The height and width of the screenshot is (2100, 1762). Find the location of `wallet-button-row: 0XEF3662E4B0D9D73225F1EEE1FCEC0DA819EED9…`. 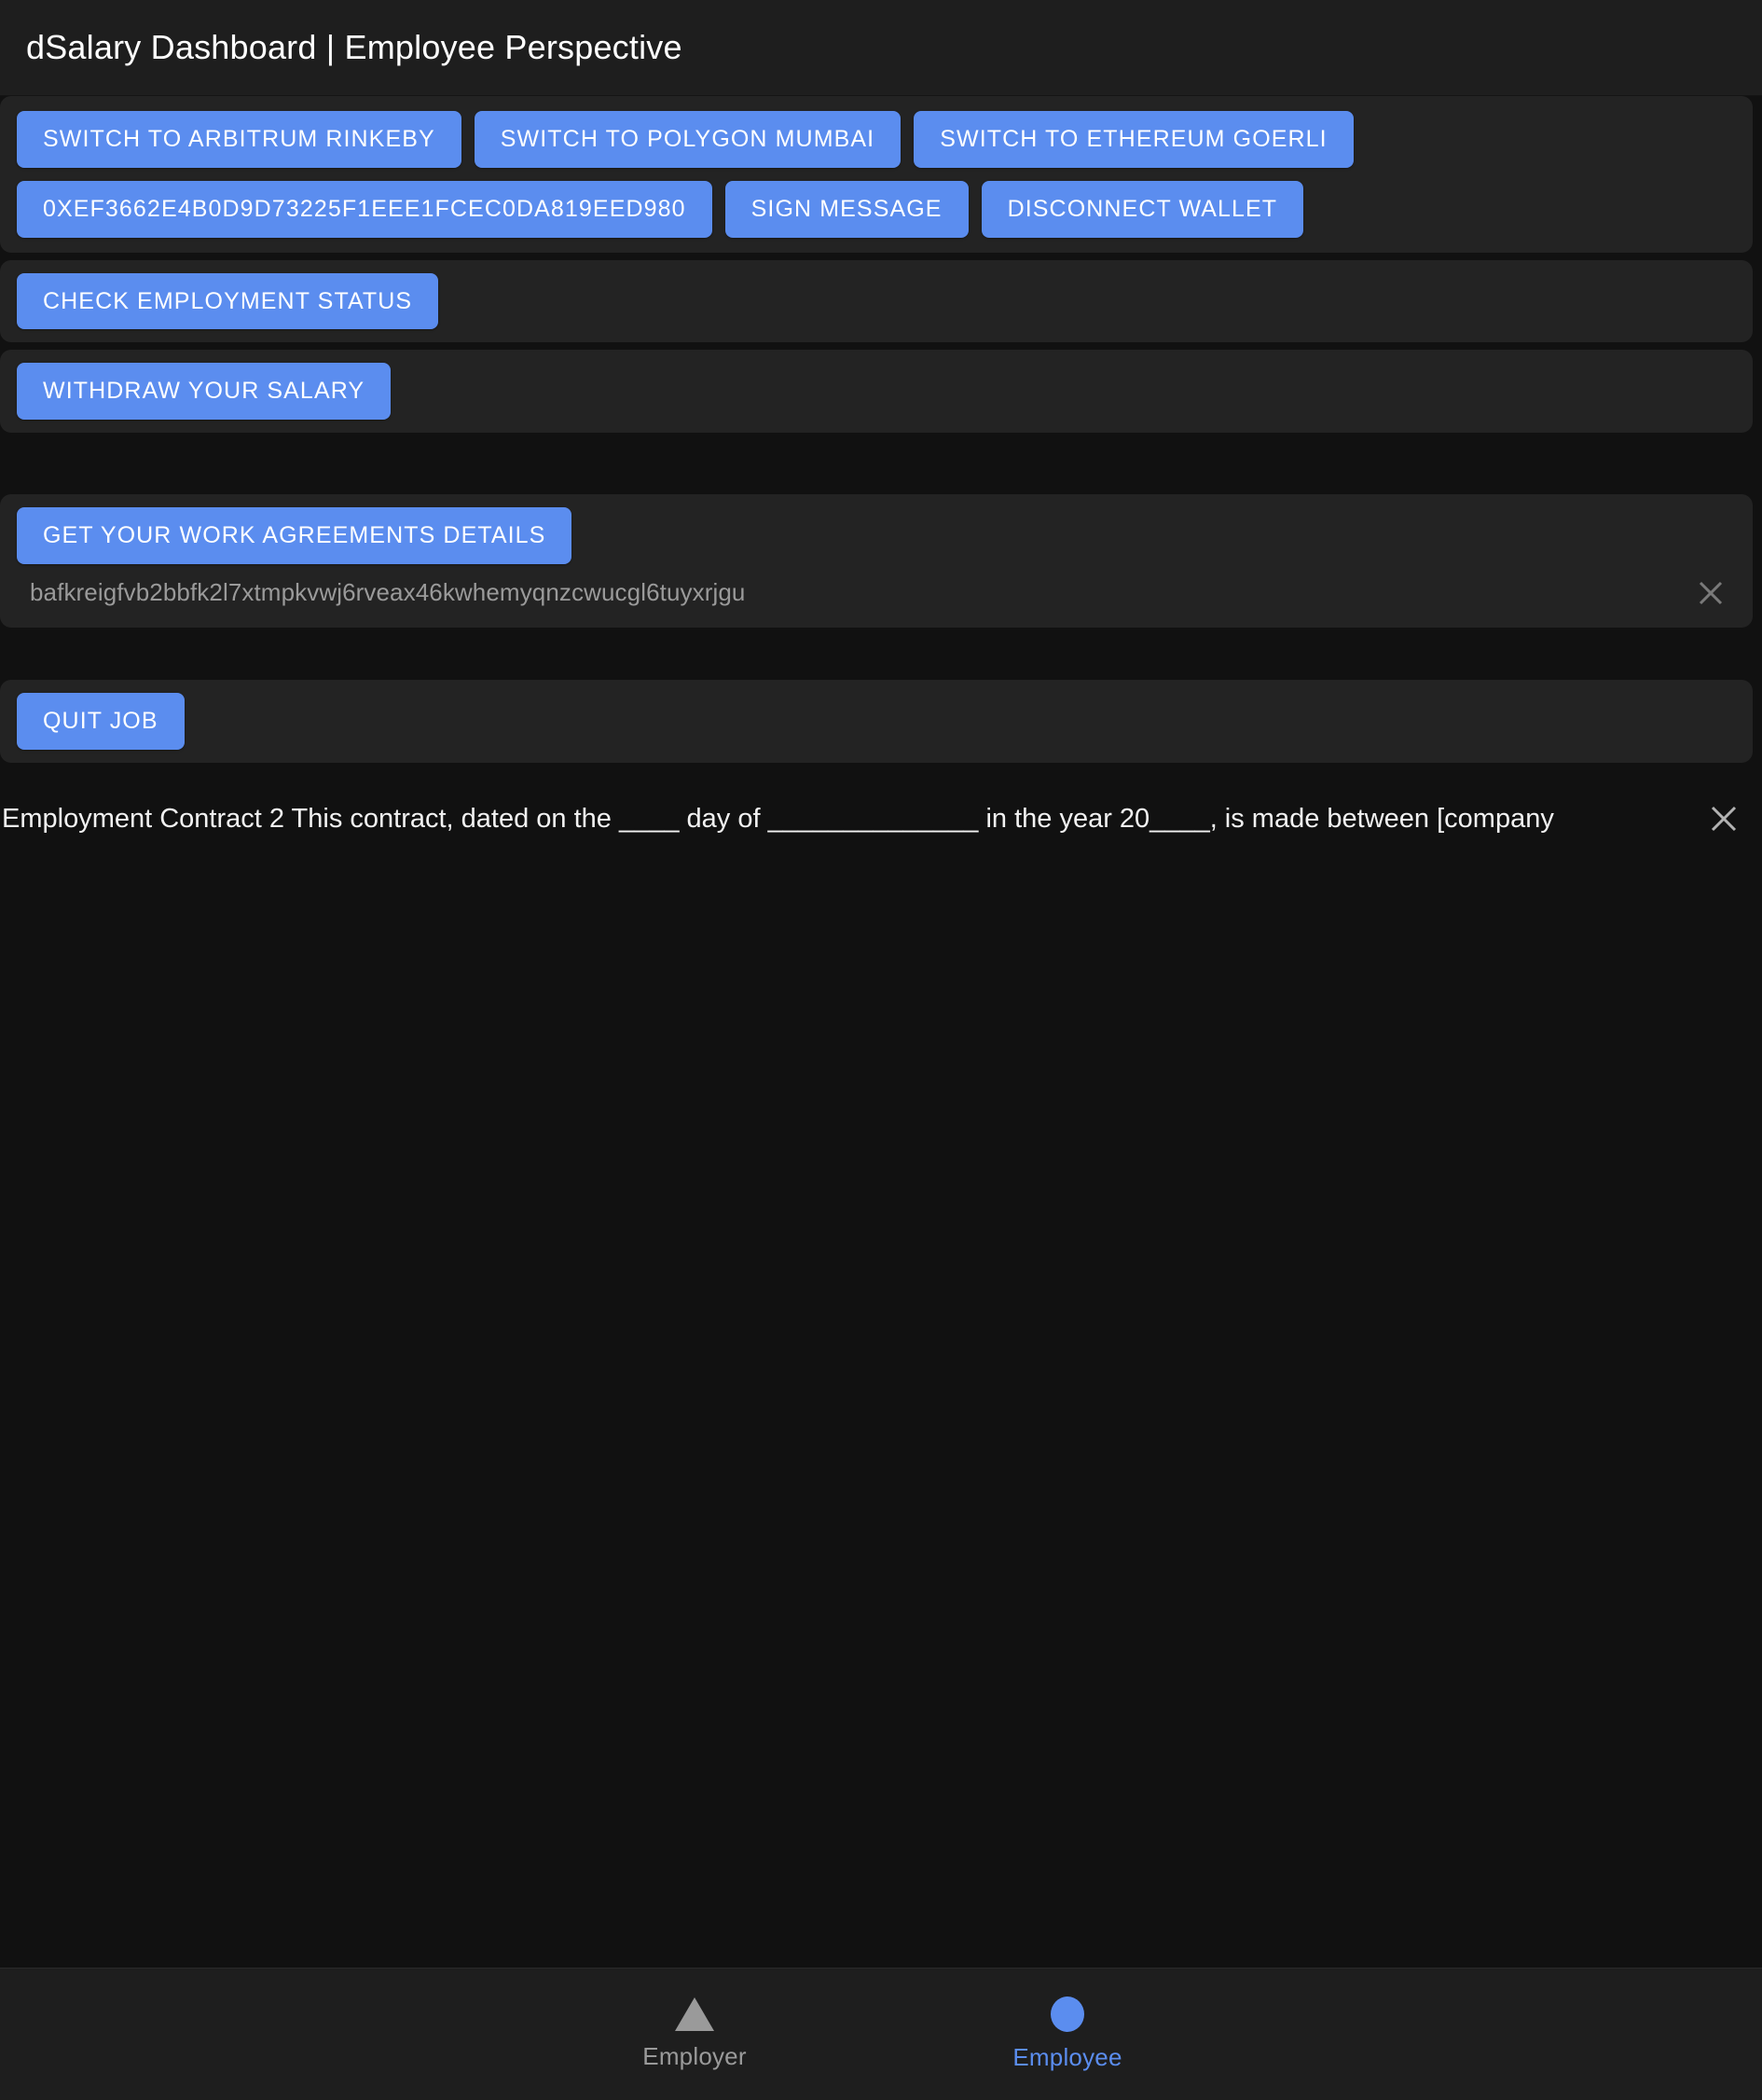

wallet-button-row: 0XEF3662E4B0D9D73225F1EEE1FCEC0DA819EED9… is located at coordinates (876, 209).